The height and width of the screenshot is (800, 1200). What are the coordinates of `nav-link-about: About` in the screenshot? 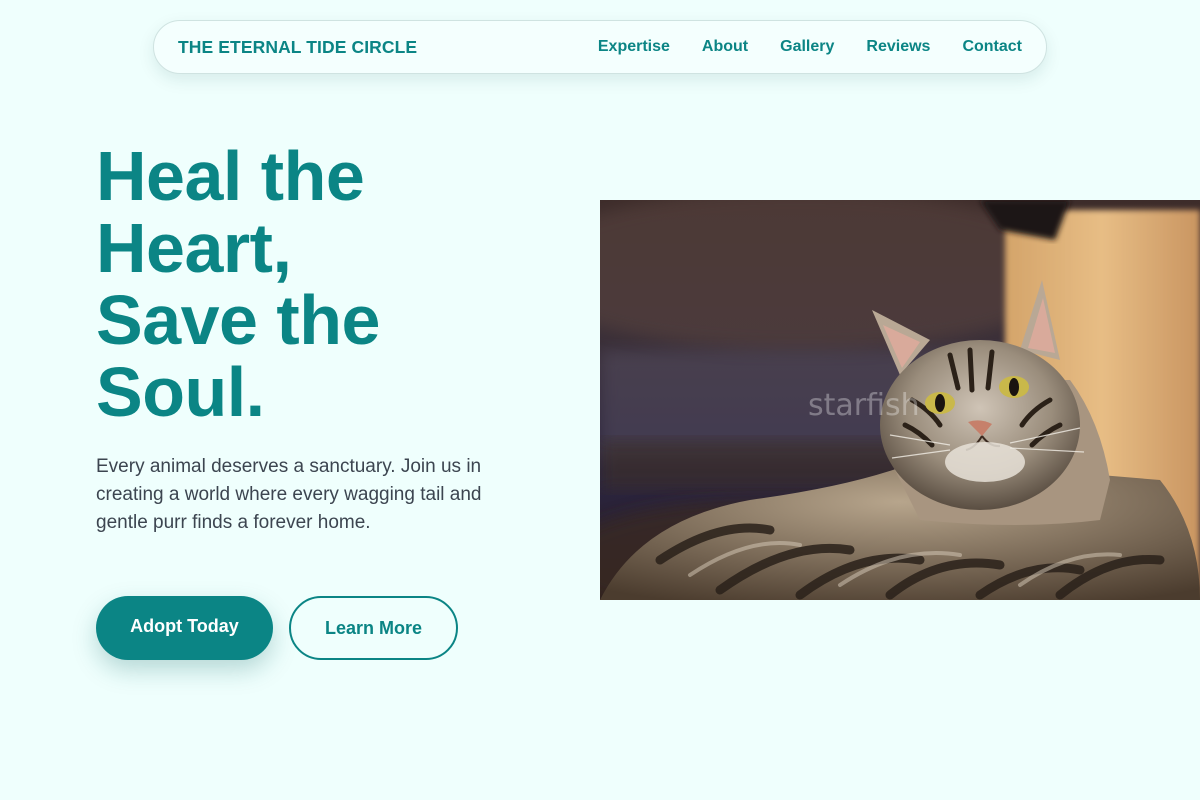 It's located at (725, 47).